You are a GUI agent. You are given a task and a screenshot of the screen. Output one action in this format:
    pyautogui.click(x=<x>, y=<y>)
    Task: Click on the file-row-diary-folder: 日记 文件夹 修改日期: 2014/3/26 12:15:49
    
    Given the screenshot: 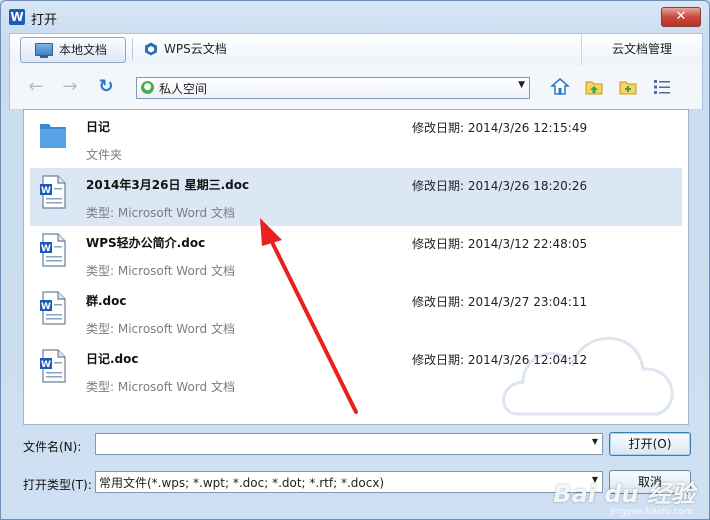 What is the action you would take?
    pyautogui.click(x=356, y=139)
    